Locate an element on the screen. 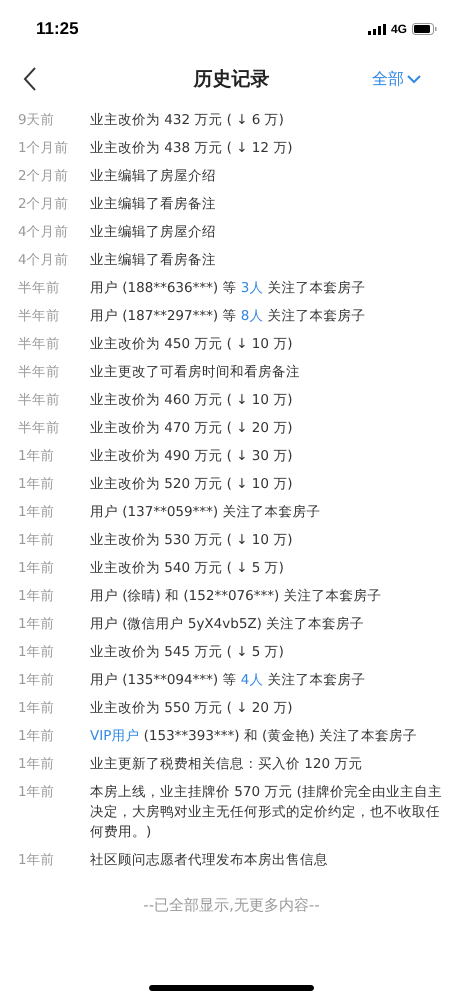 The width and height of the screenshot is (463, 1000). network-label: 4G is located at coordinates (398, 29).